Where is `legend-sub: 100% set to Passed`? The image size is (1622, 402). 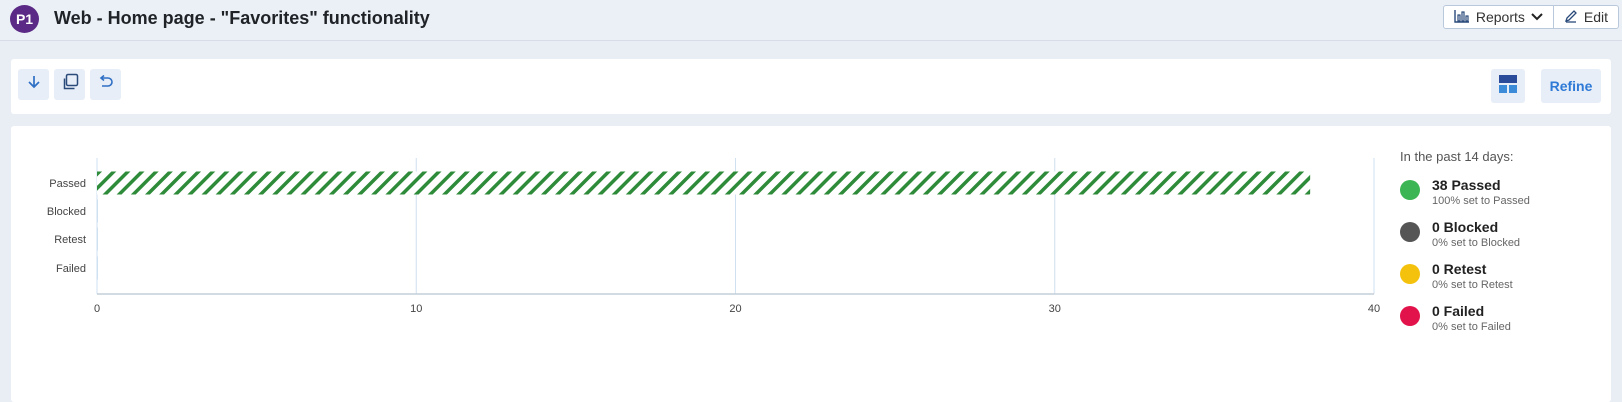 legend-sub: 100% set to Passed is located at coordinates (1481, 201).